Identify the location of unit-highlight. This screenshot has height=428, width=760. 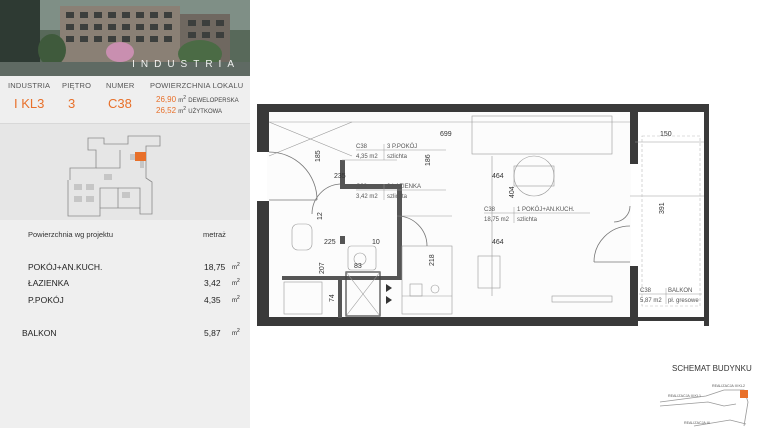
(140, 156).